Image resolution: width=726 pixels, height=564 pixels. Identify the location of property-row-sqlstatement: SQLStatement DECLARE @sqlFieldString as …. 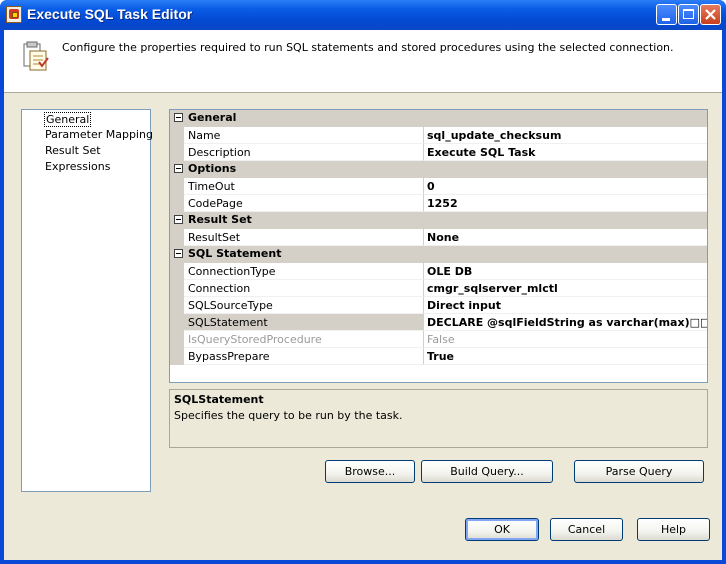
(438, 322).